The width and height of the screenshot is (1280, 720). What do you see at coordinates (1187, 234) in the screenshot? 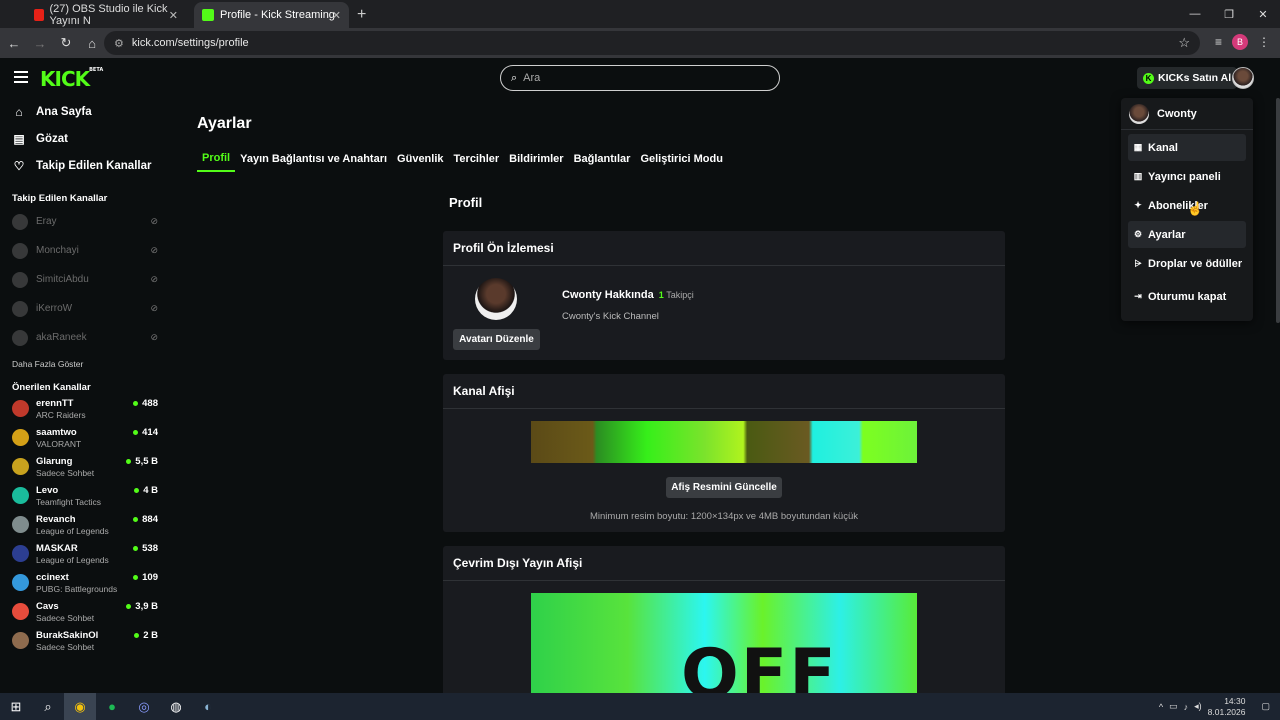
I see `menu-item-ayarlar: ⚙ Ayarlar` at bounding box center [1187, 234].